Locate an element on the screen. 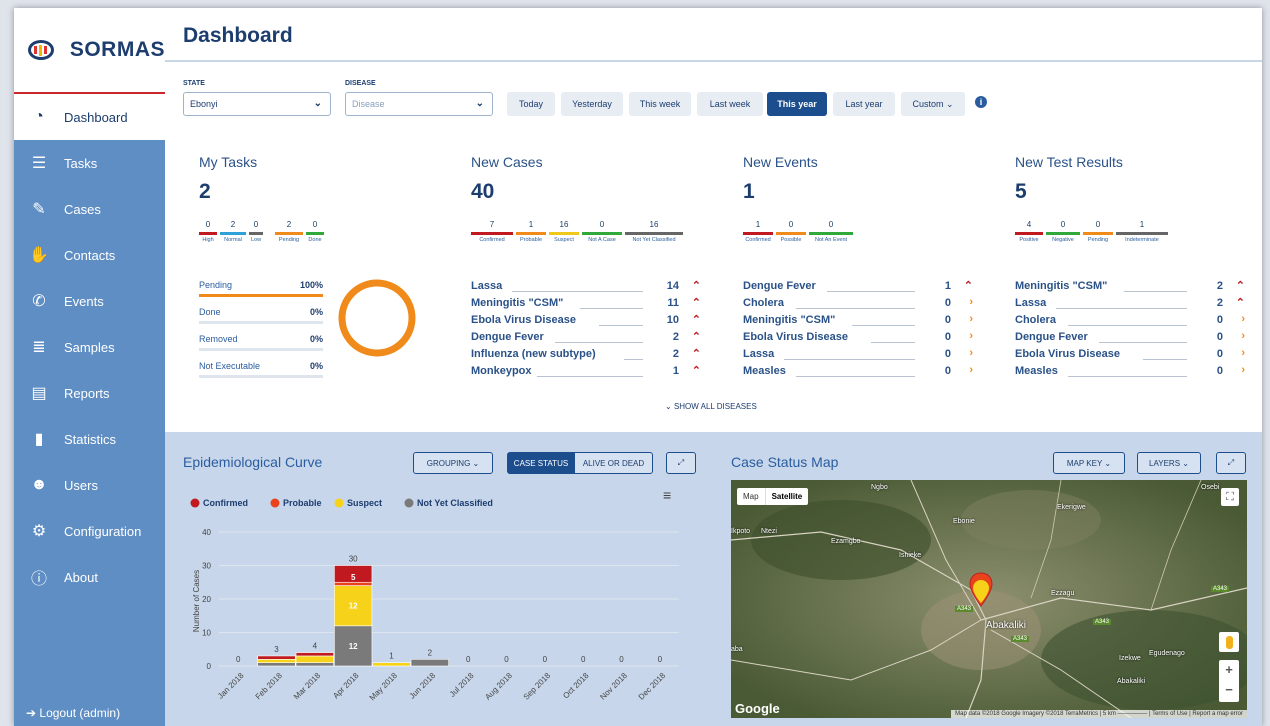 Image resolution: width=1270 pixels, height=726 pixels. sidebar-item-samples: ≣ Samples is located at coordinates (89, 347).